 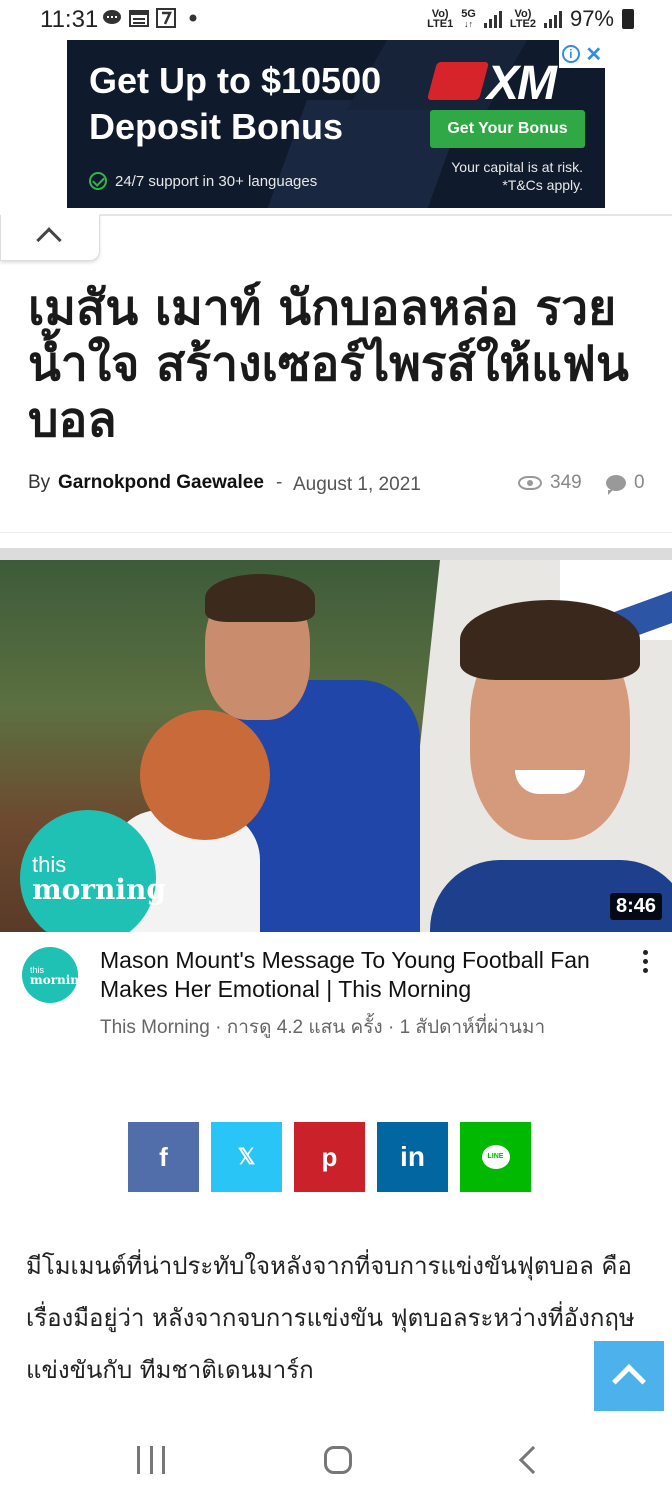 I want to click on chevron-up-icon, so click(x=49, y=240).